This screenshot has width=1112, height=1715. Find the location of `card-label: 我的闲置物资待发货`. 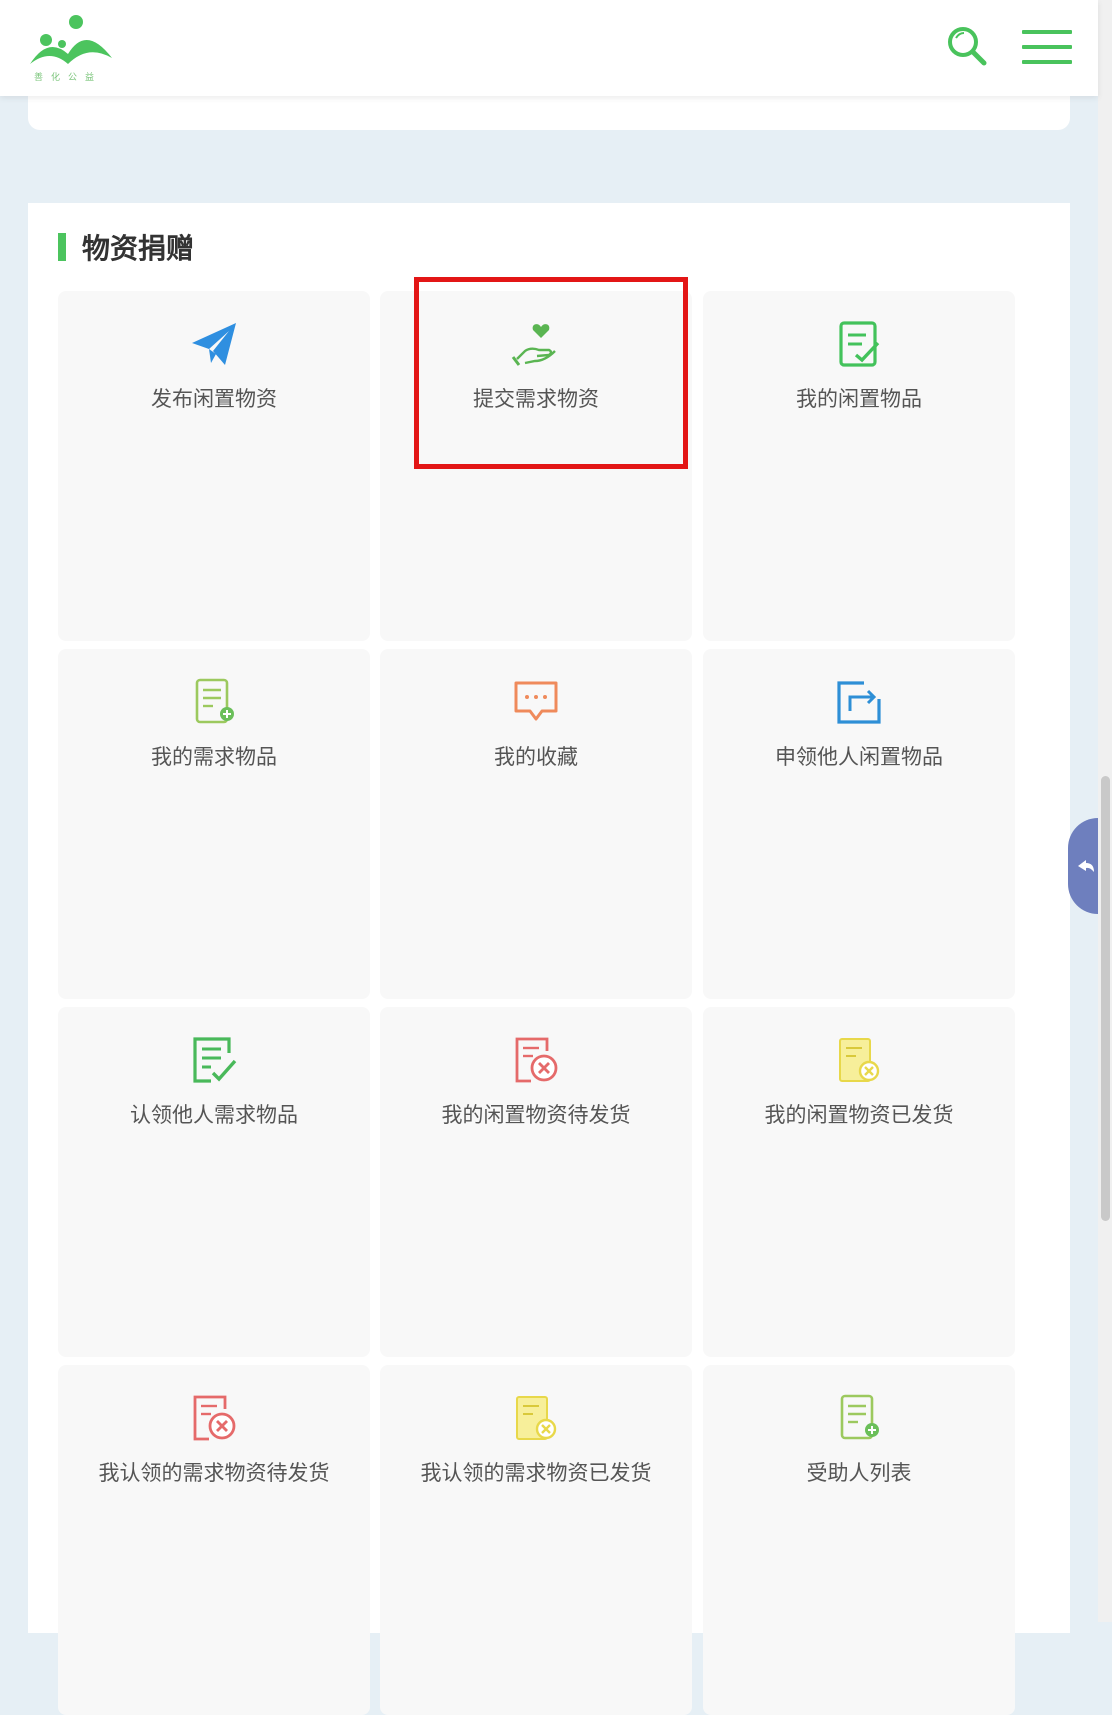

card-label: 我的闲置物资待发货 is located at coordinates (536, 1115).